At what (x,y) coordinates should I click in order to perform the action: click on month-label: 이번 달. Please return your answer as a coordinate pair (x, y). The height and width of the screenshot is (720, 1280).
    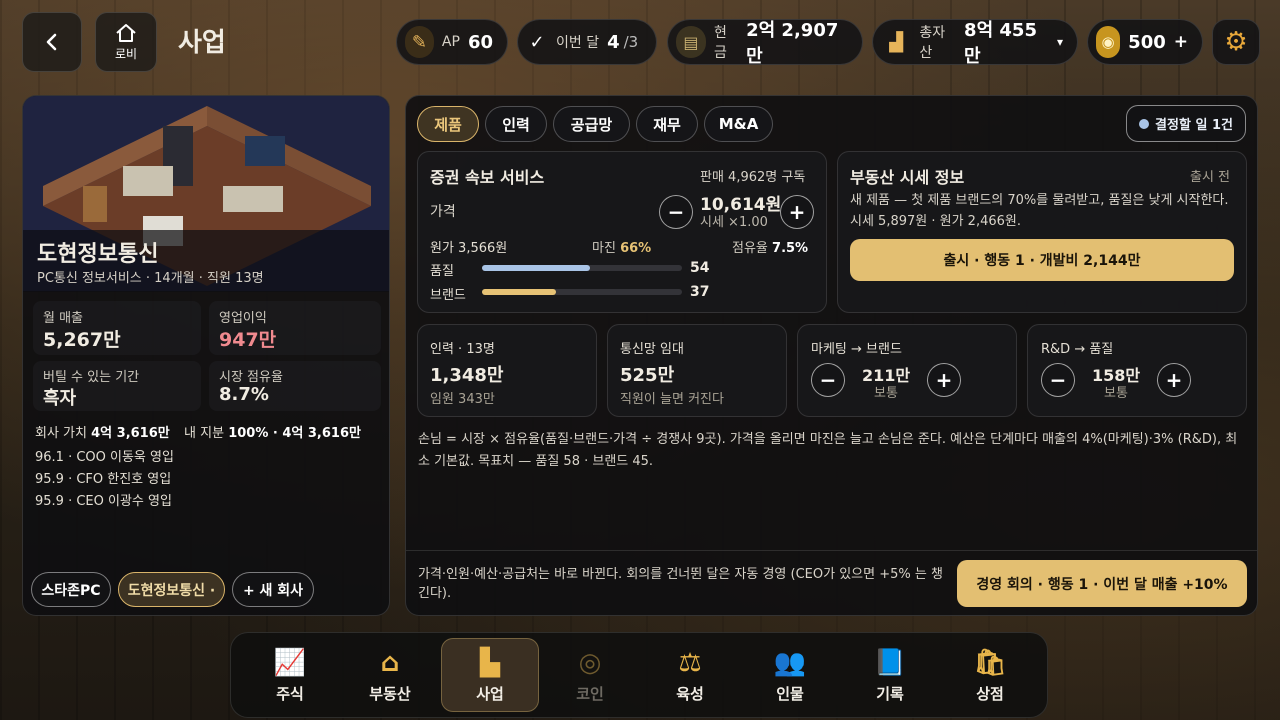
    Looking at the image, I should click on (578, 43).